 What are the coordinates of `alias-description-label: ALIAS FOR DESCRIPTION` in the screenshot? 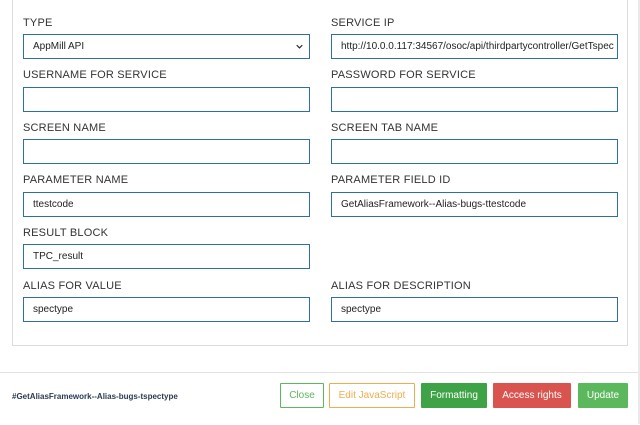 It's located at (401, 286).